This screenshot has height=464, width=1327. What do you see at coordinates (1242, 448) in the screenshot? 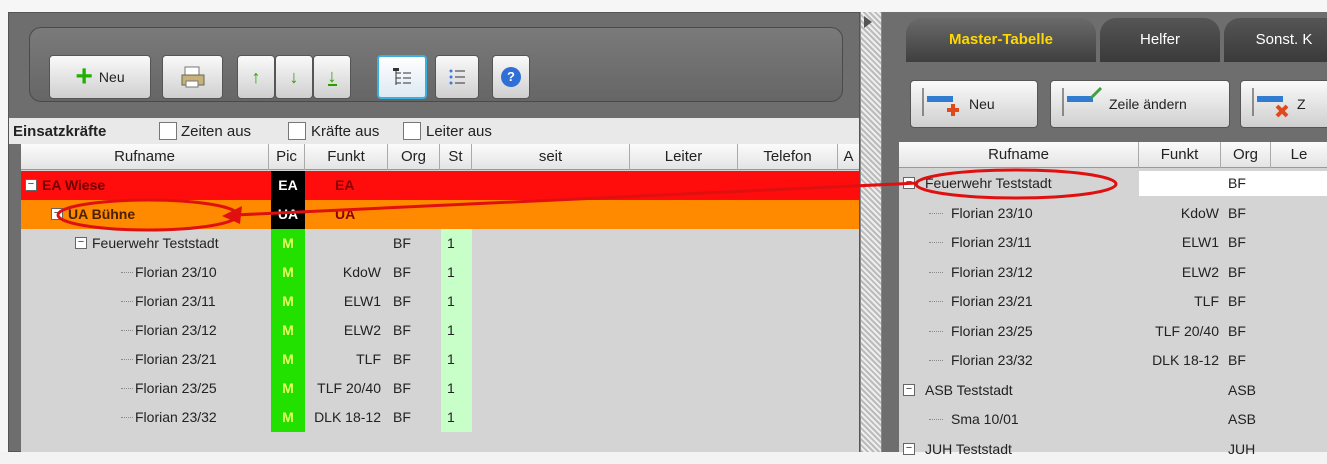
I see `org-cell: JUH` at bounding box center [1242, 448].